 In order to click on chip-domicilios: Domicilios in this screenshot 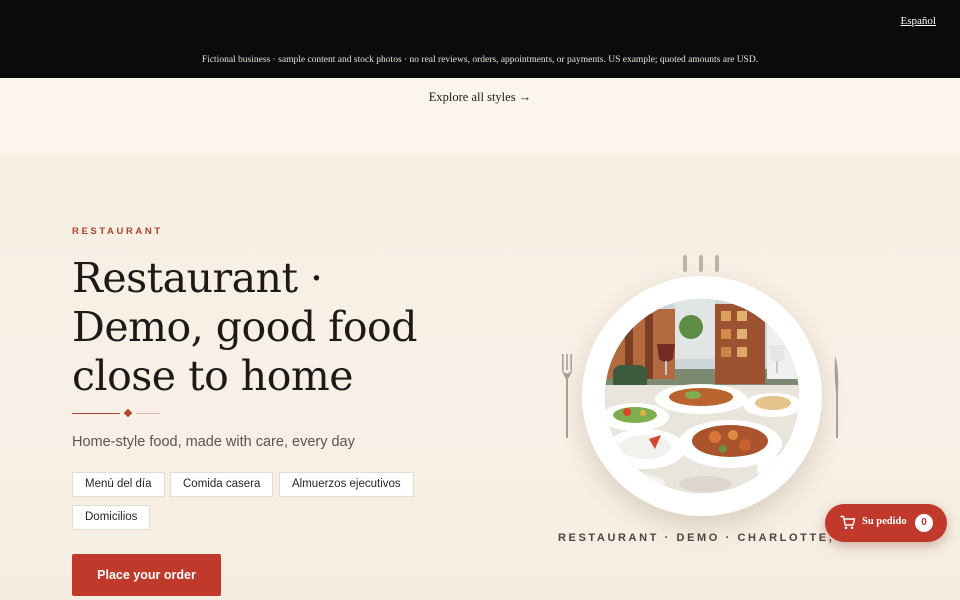, I will do `click(111, 517)`.